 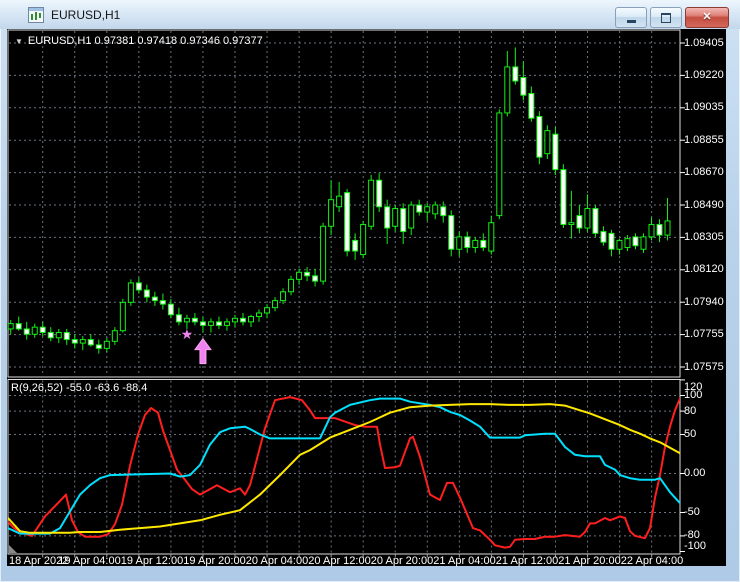 I want to click on price-axis-label: 1.08670, so click(x=704, y=172).